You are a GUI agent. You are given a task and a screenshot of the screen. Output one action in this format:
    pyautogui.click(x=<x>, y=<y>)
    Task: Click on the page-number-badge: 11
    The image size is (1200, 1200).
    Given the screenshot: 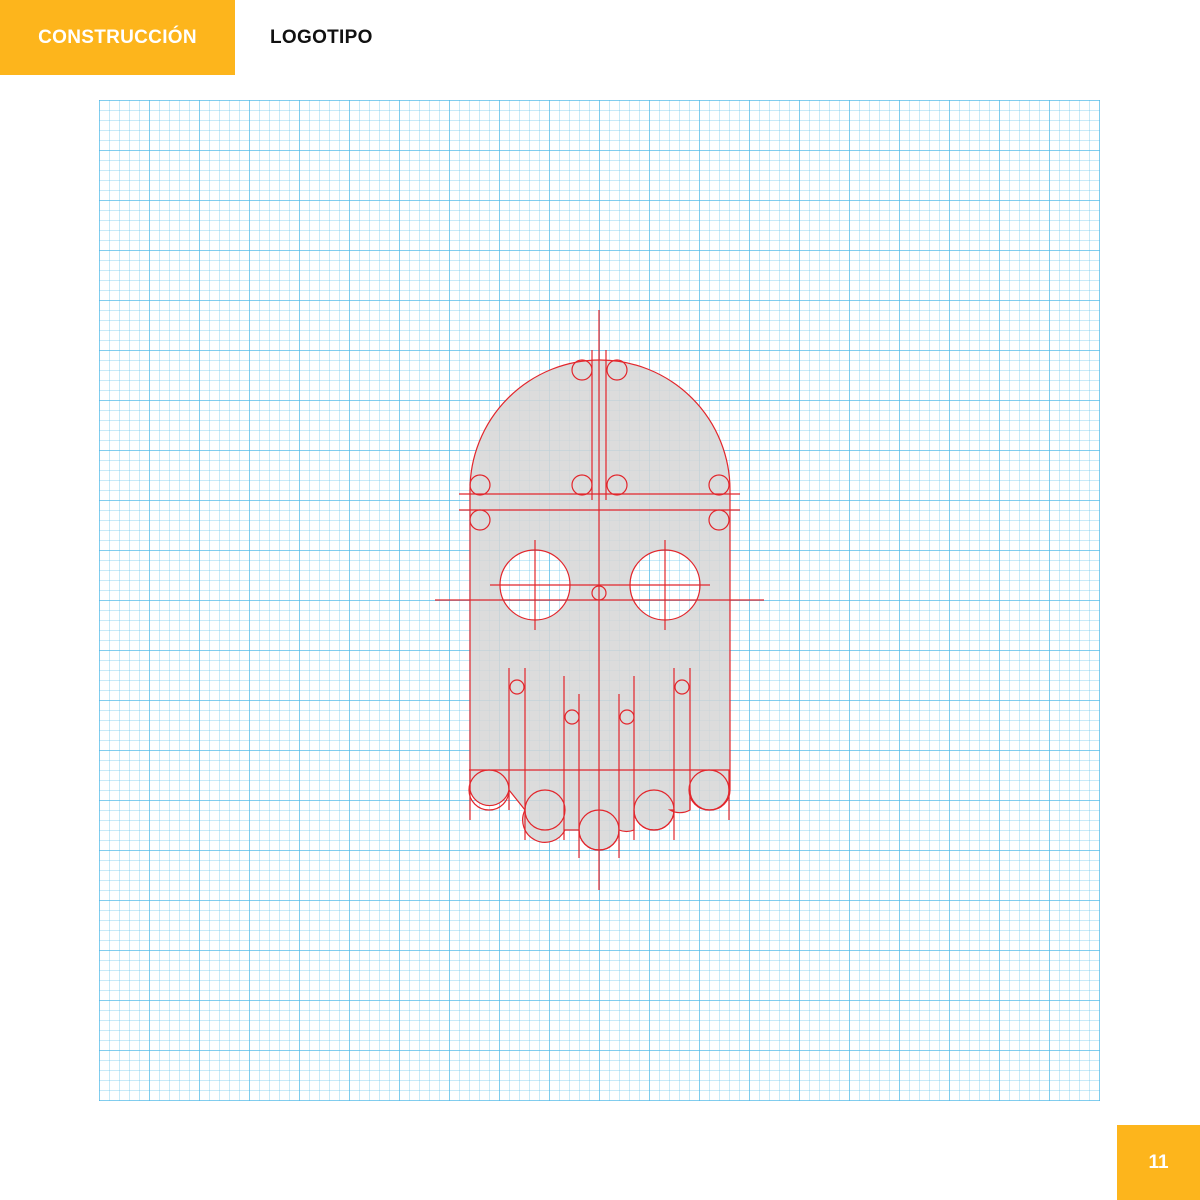 What is the action you would take?
    pyautogui.click(x=1158, y=1162)
    